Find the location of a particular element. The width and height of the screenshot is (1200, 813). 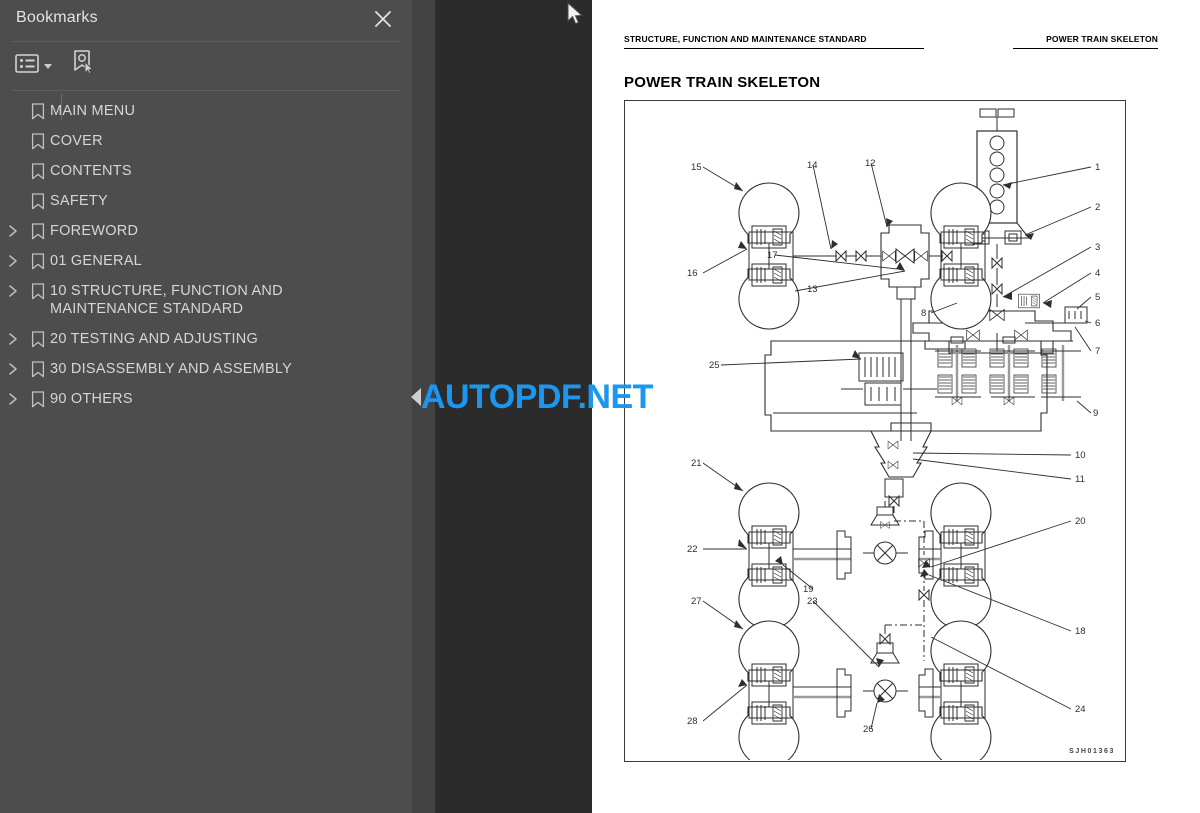

bookmark-item: 20 TESTING AND ADJUSTING is located at coordinates (206, 339).